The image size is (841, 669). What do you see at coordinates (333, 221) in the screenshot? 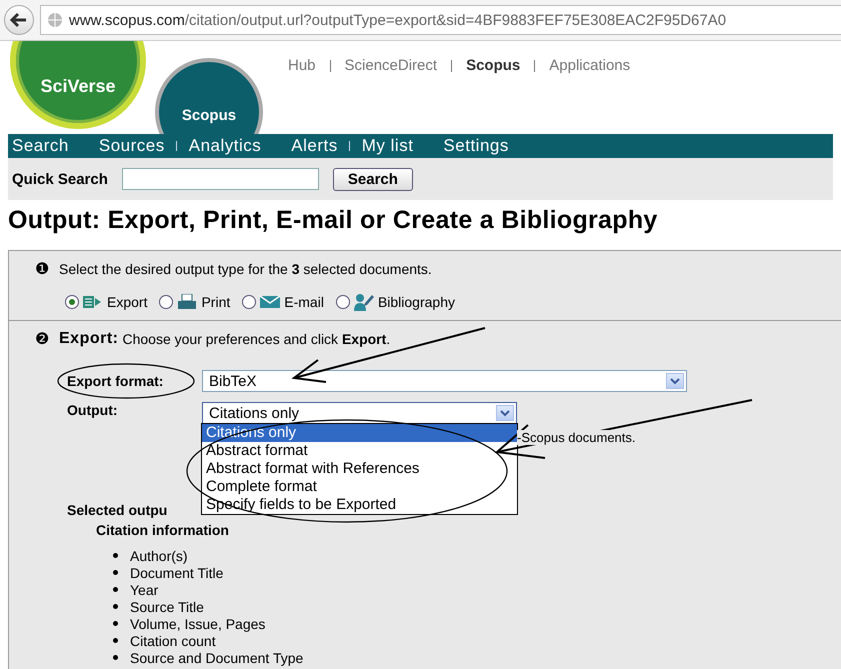
I see `page-title: Output: Export, Print, E-mail or Create a Bibliography` at bounding box center [333, 221].